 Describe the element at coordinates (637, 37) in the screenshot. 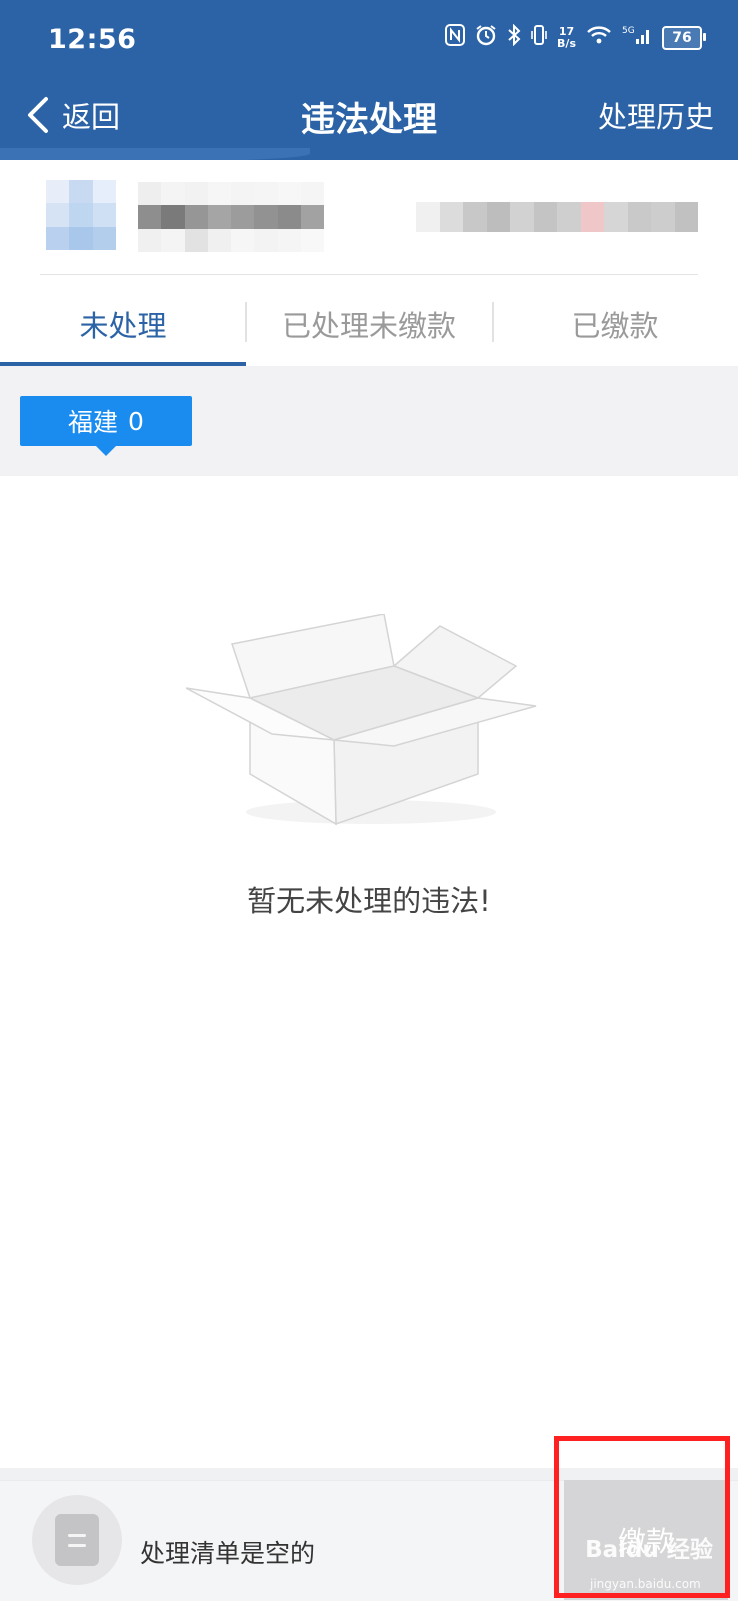

I see `signal-icon: 5G` at that location.